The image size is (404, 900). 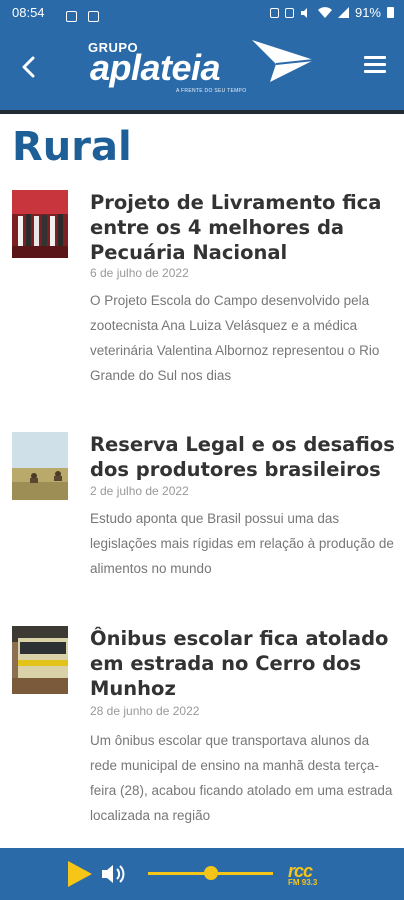 I want to click on article-date: 2 de julho de 2022, so click(x=139, y=491).